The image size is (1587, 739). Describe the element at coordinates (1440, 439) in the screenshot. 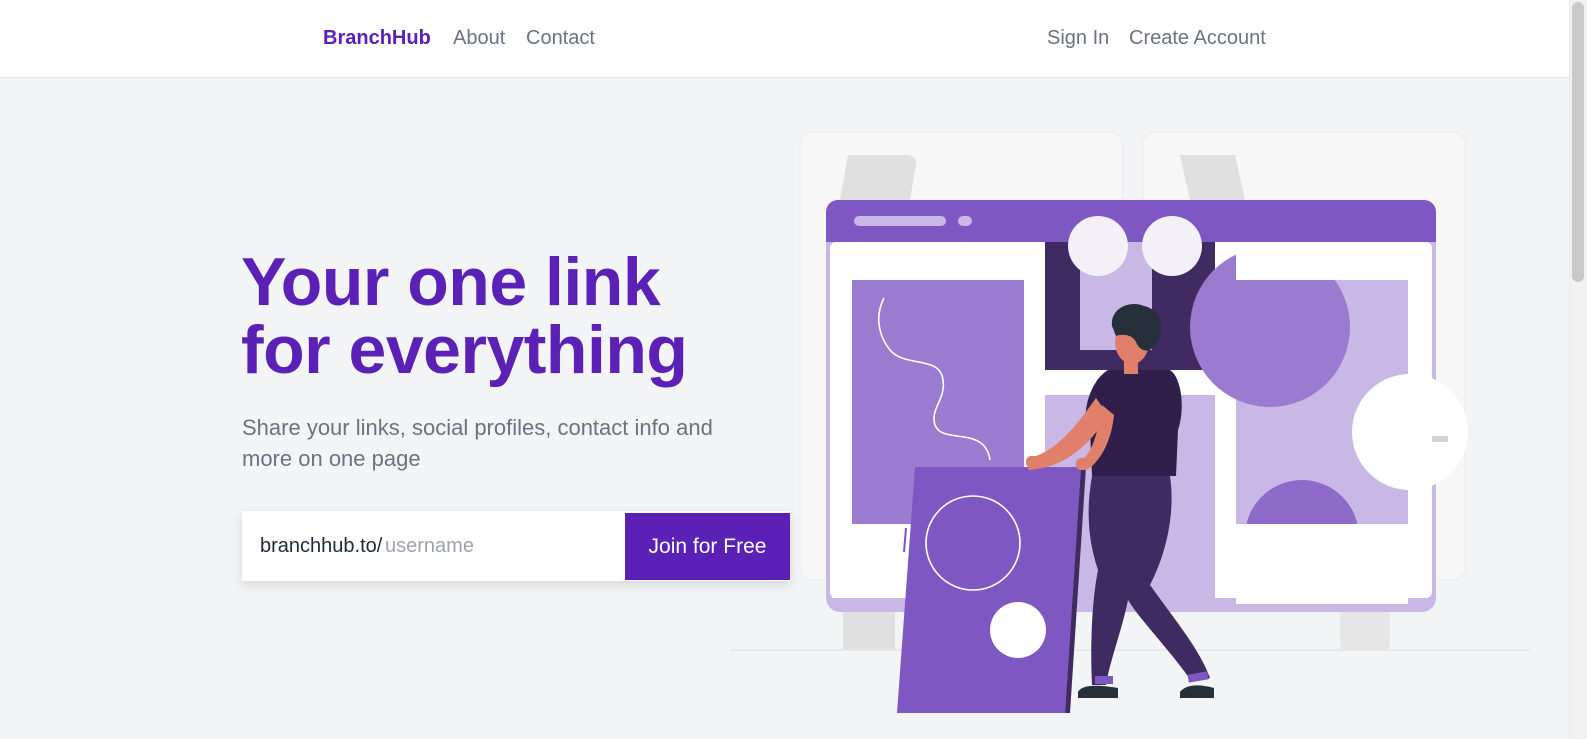

I see `decorative-tick` at that location.